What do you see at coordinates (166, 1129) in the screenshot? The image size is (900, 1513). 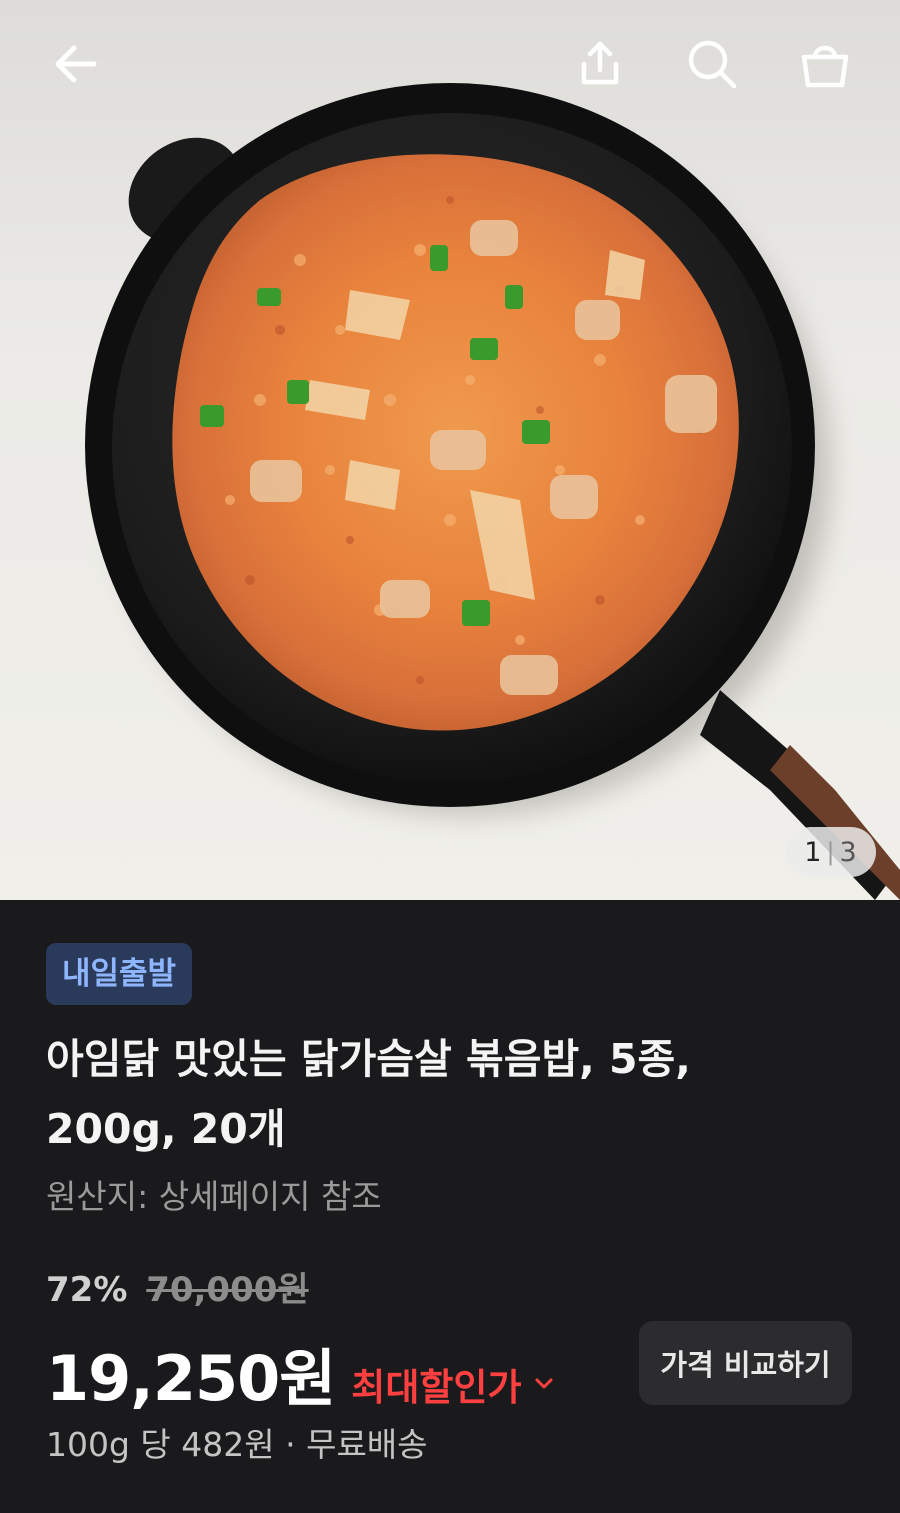 I see `product-title-line-2: 200g, 20개` at bounding box center [166, 1129].